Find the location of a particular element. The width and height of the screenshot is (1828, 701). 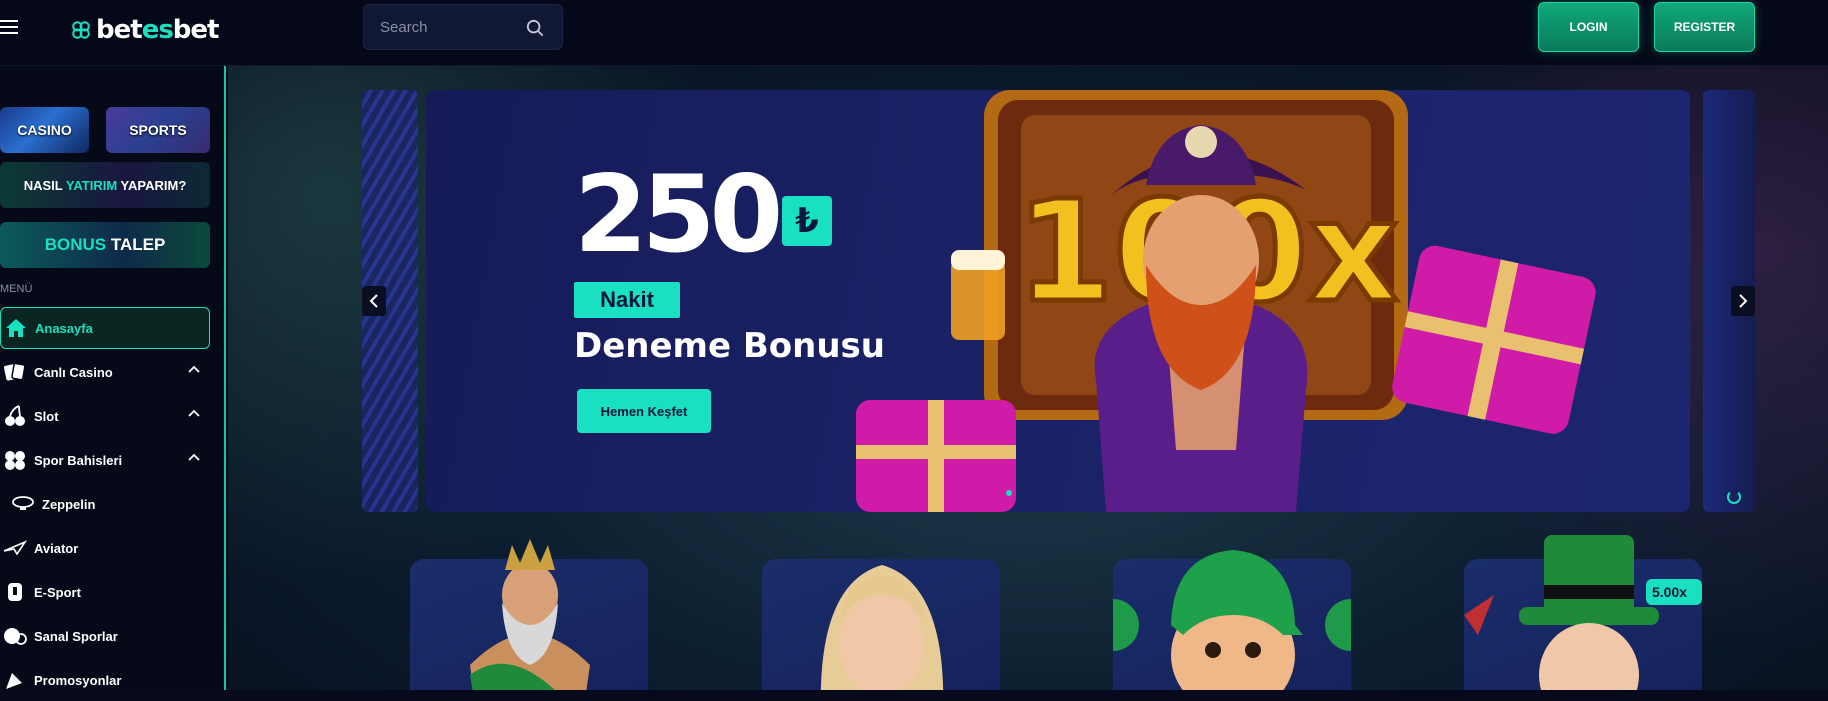

game-card-zeus is located at coordinates (529, 614).